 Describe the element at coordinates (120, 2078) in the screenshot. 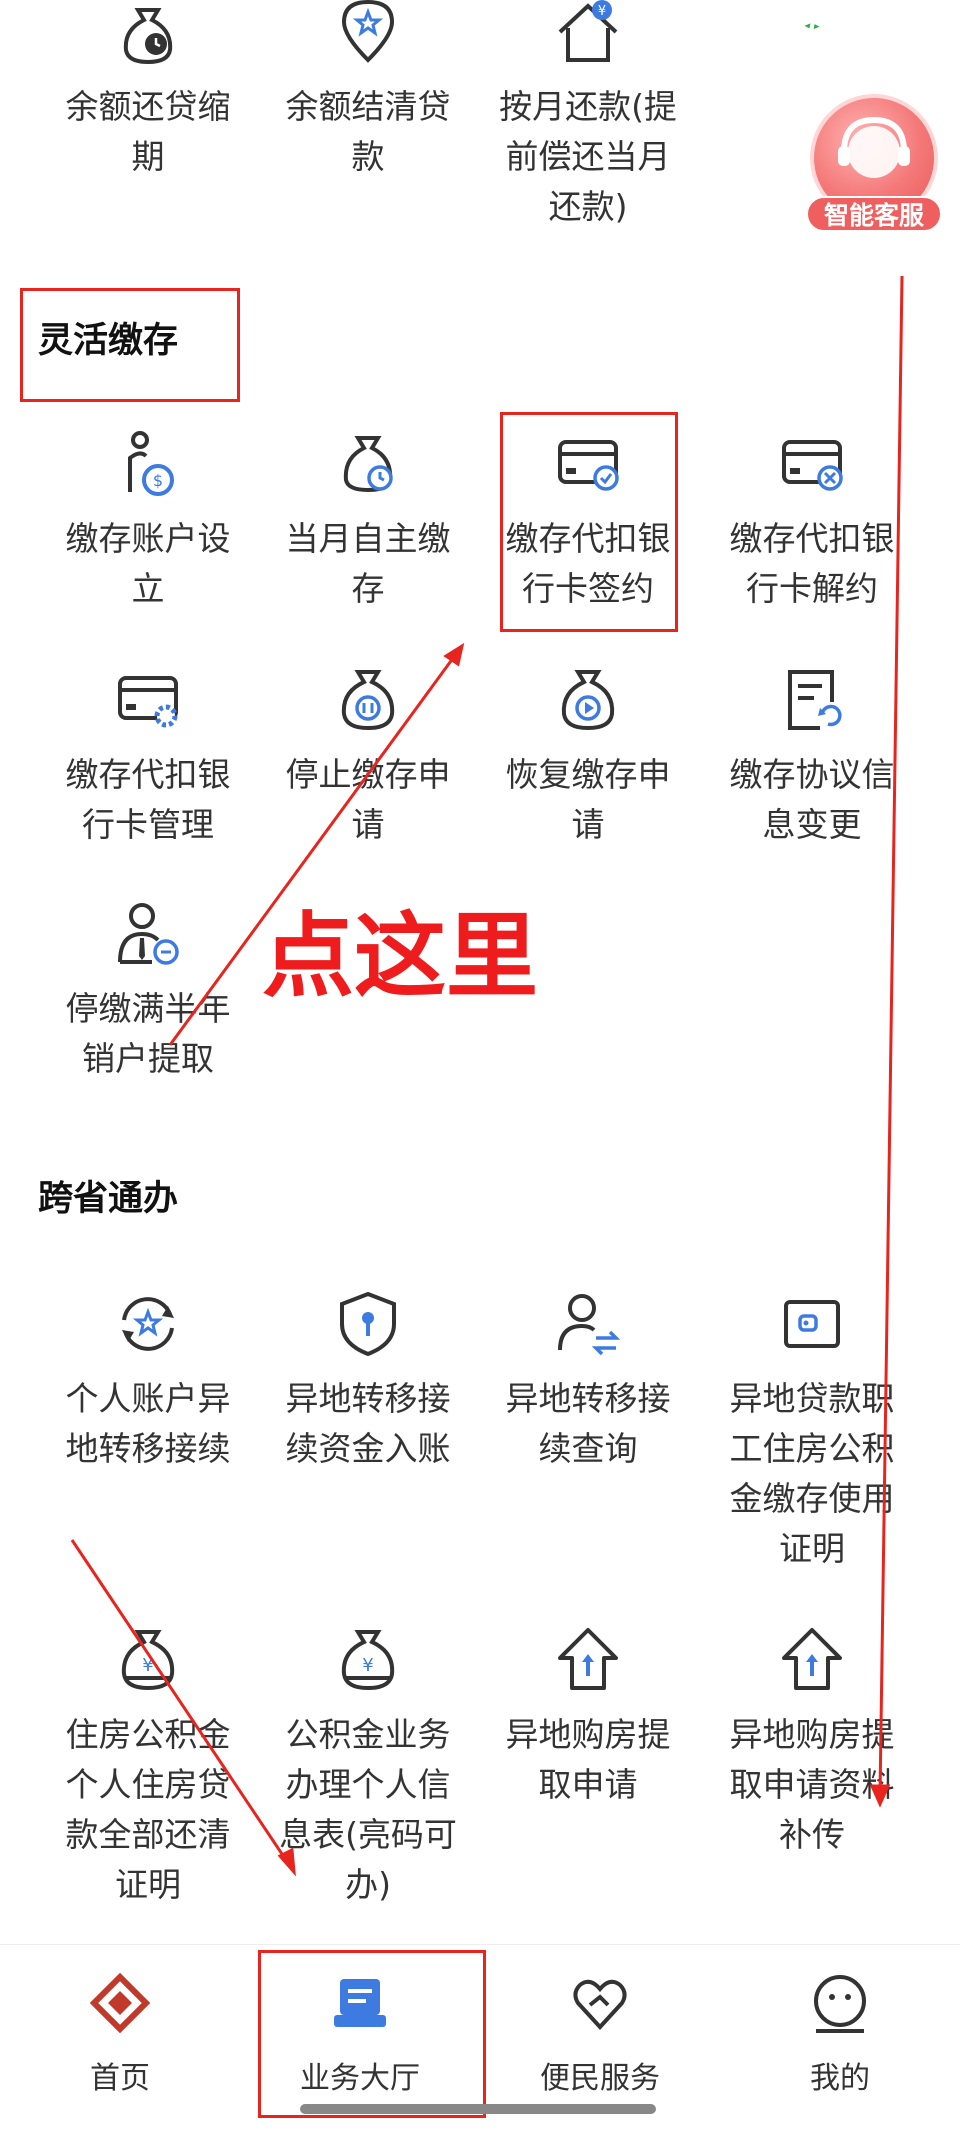

I see `tab-label: 首页` at that location.